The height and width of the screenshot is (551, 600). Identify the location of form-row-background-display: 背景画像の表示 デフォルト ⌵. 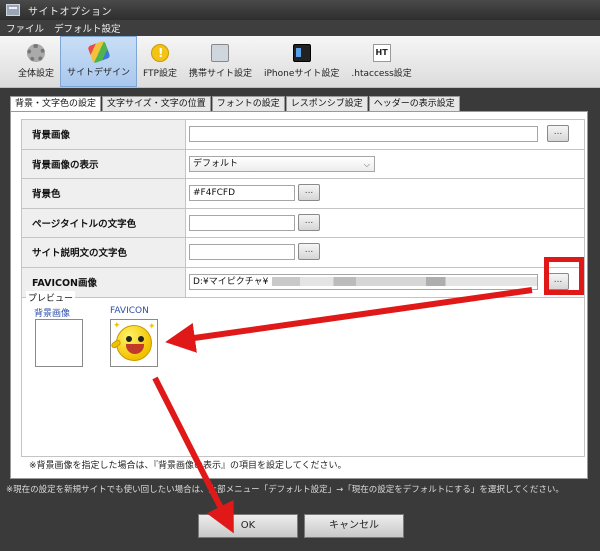
(303, 164).